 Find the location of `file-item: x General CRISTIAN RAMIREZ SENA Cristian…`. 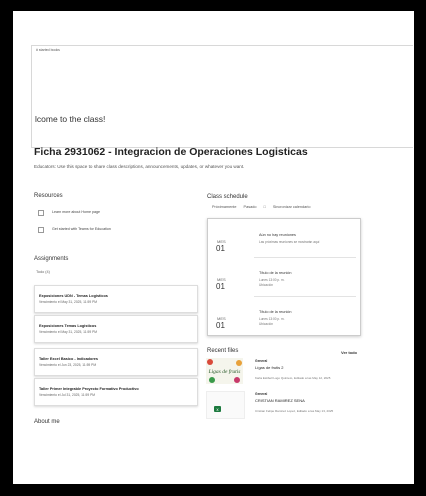

file-item: x General CRISTIAN RAMIREZ SENA Cristian… is located at coordinates (303, 404).